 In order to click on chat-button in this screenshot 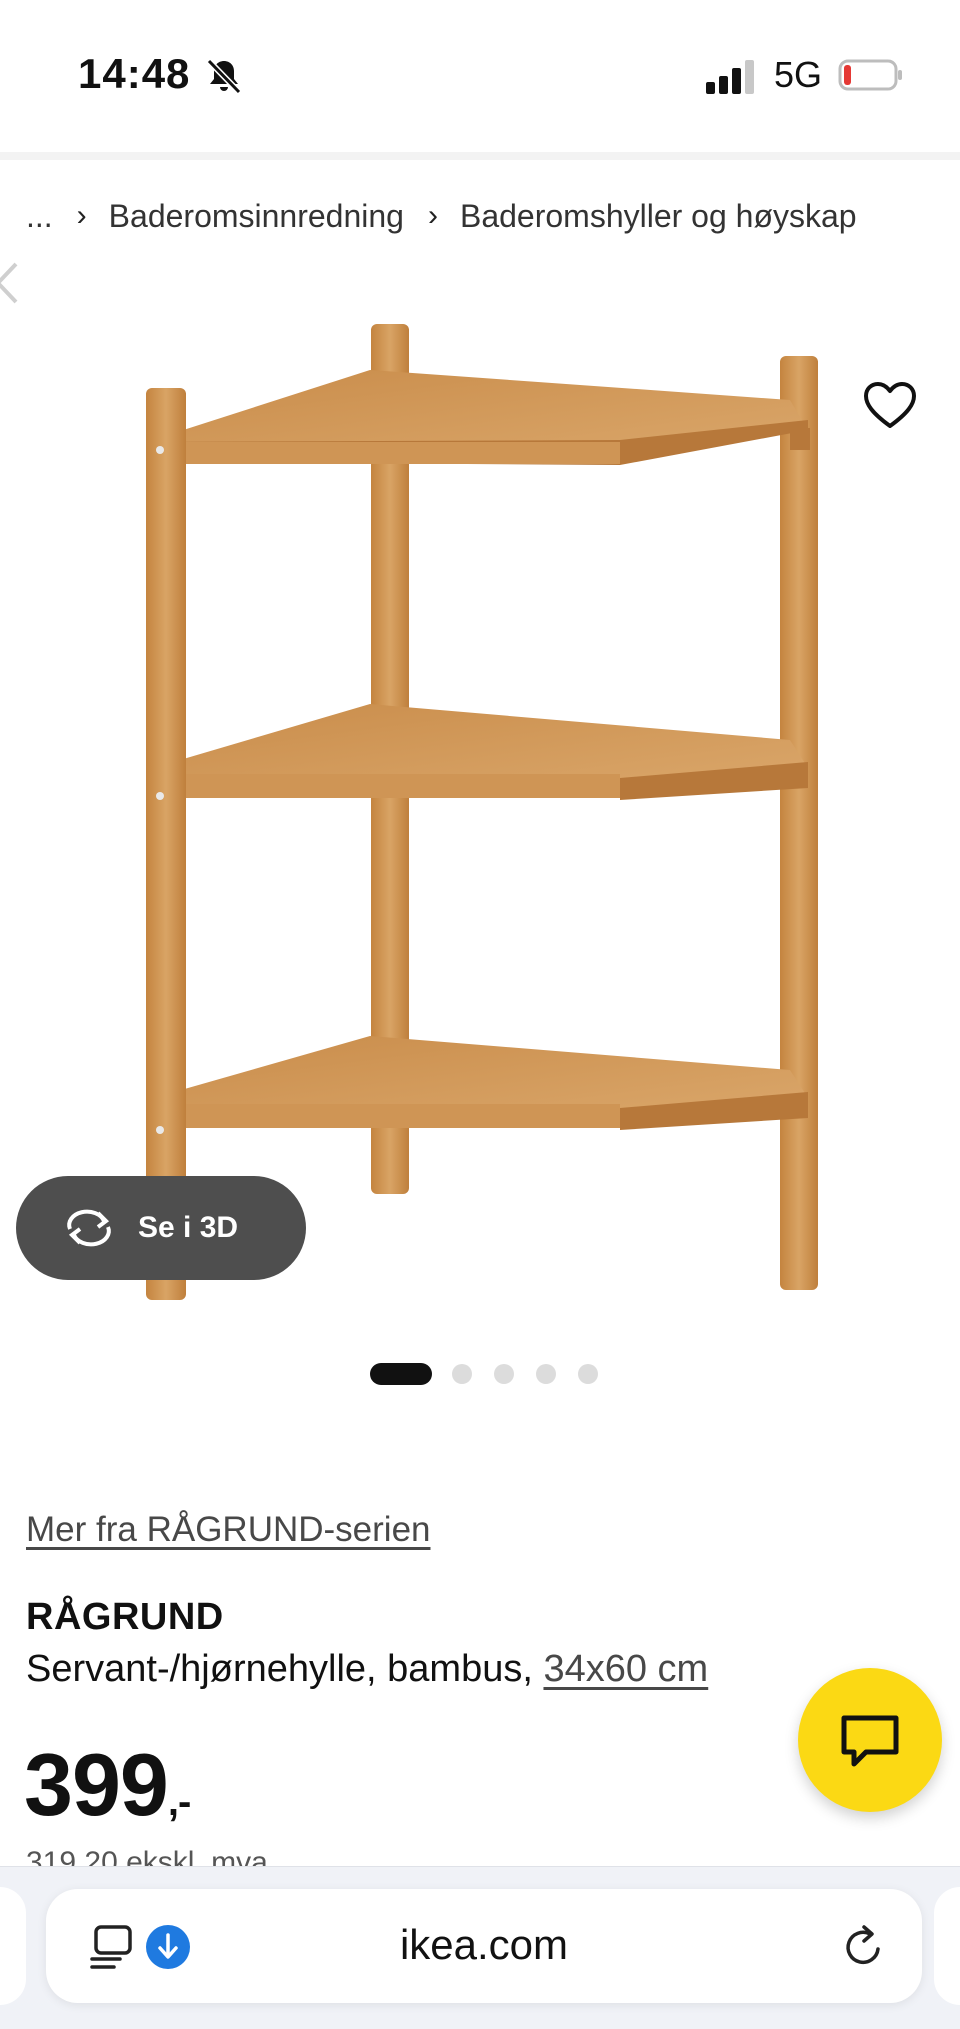, I will do `click(870, 1740)`.